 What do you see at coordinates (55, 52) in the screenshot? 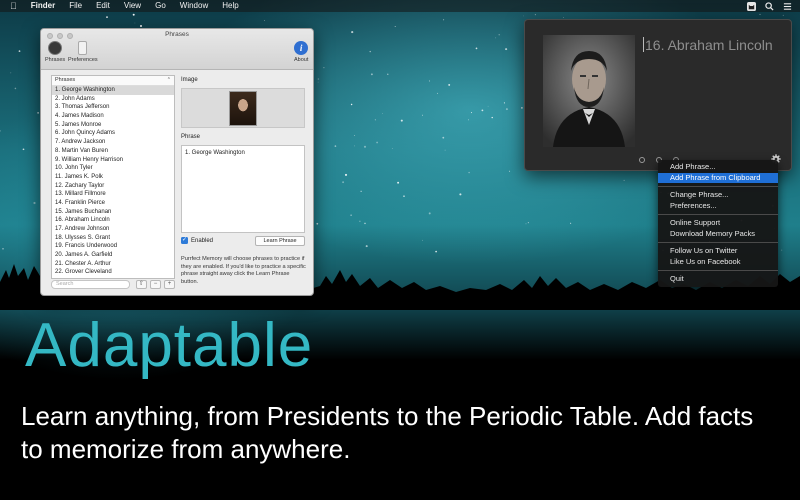
I see `toolbar-phrases-button: Phrases` at bounding box center [55, 52].